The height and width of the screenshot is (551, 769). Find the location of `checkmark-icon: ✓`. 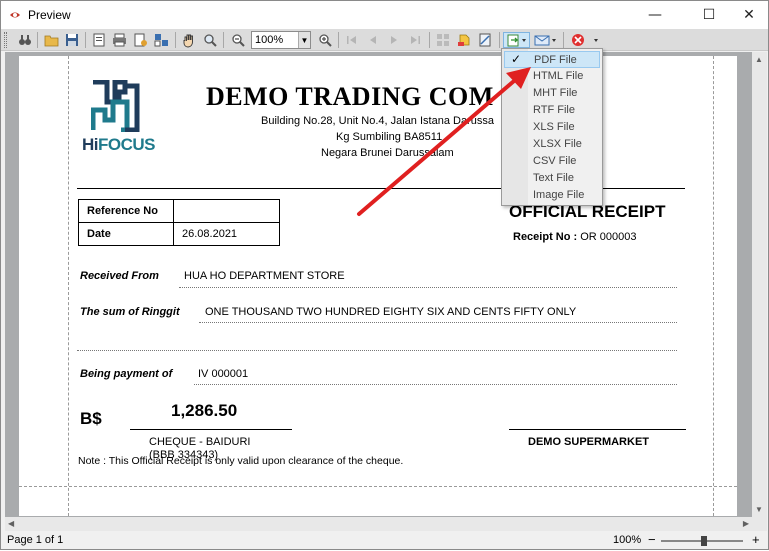

checkmark-icon: ✓ is located at coordinates (516, 59).